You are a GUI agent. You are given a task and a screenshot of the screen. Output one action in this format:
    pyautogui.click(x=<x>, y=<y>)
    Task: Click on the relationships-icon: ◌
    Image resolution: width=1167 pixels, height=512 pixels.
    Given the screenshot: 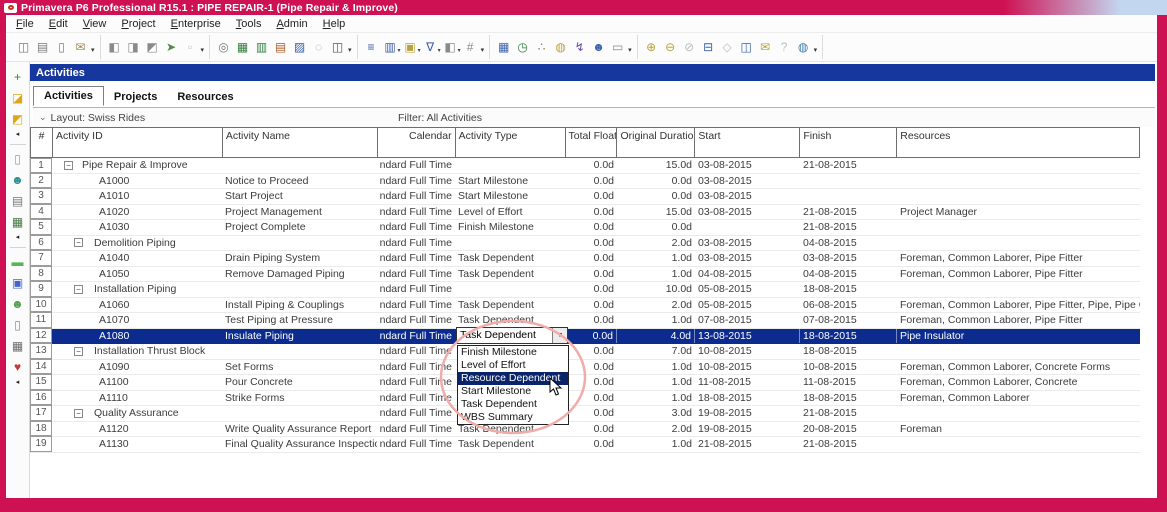 What is the action you would take?
    pyautogui.click(x=318, y=47)
    